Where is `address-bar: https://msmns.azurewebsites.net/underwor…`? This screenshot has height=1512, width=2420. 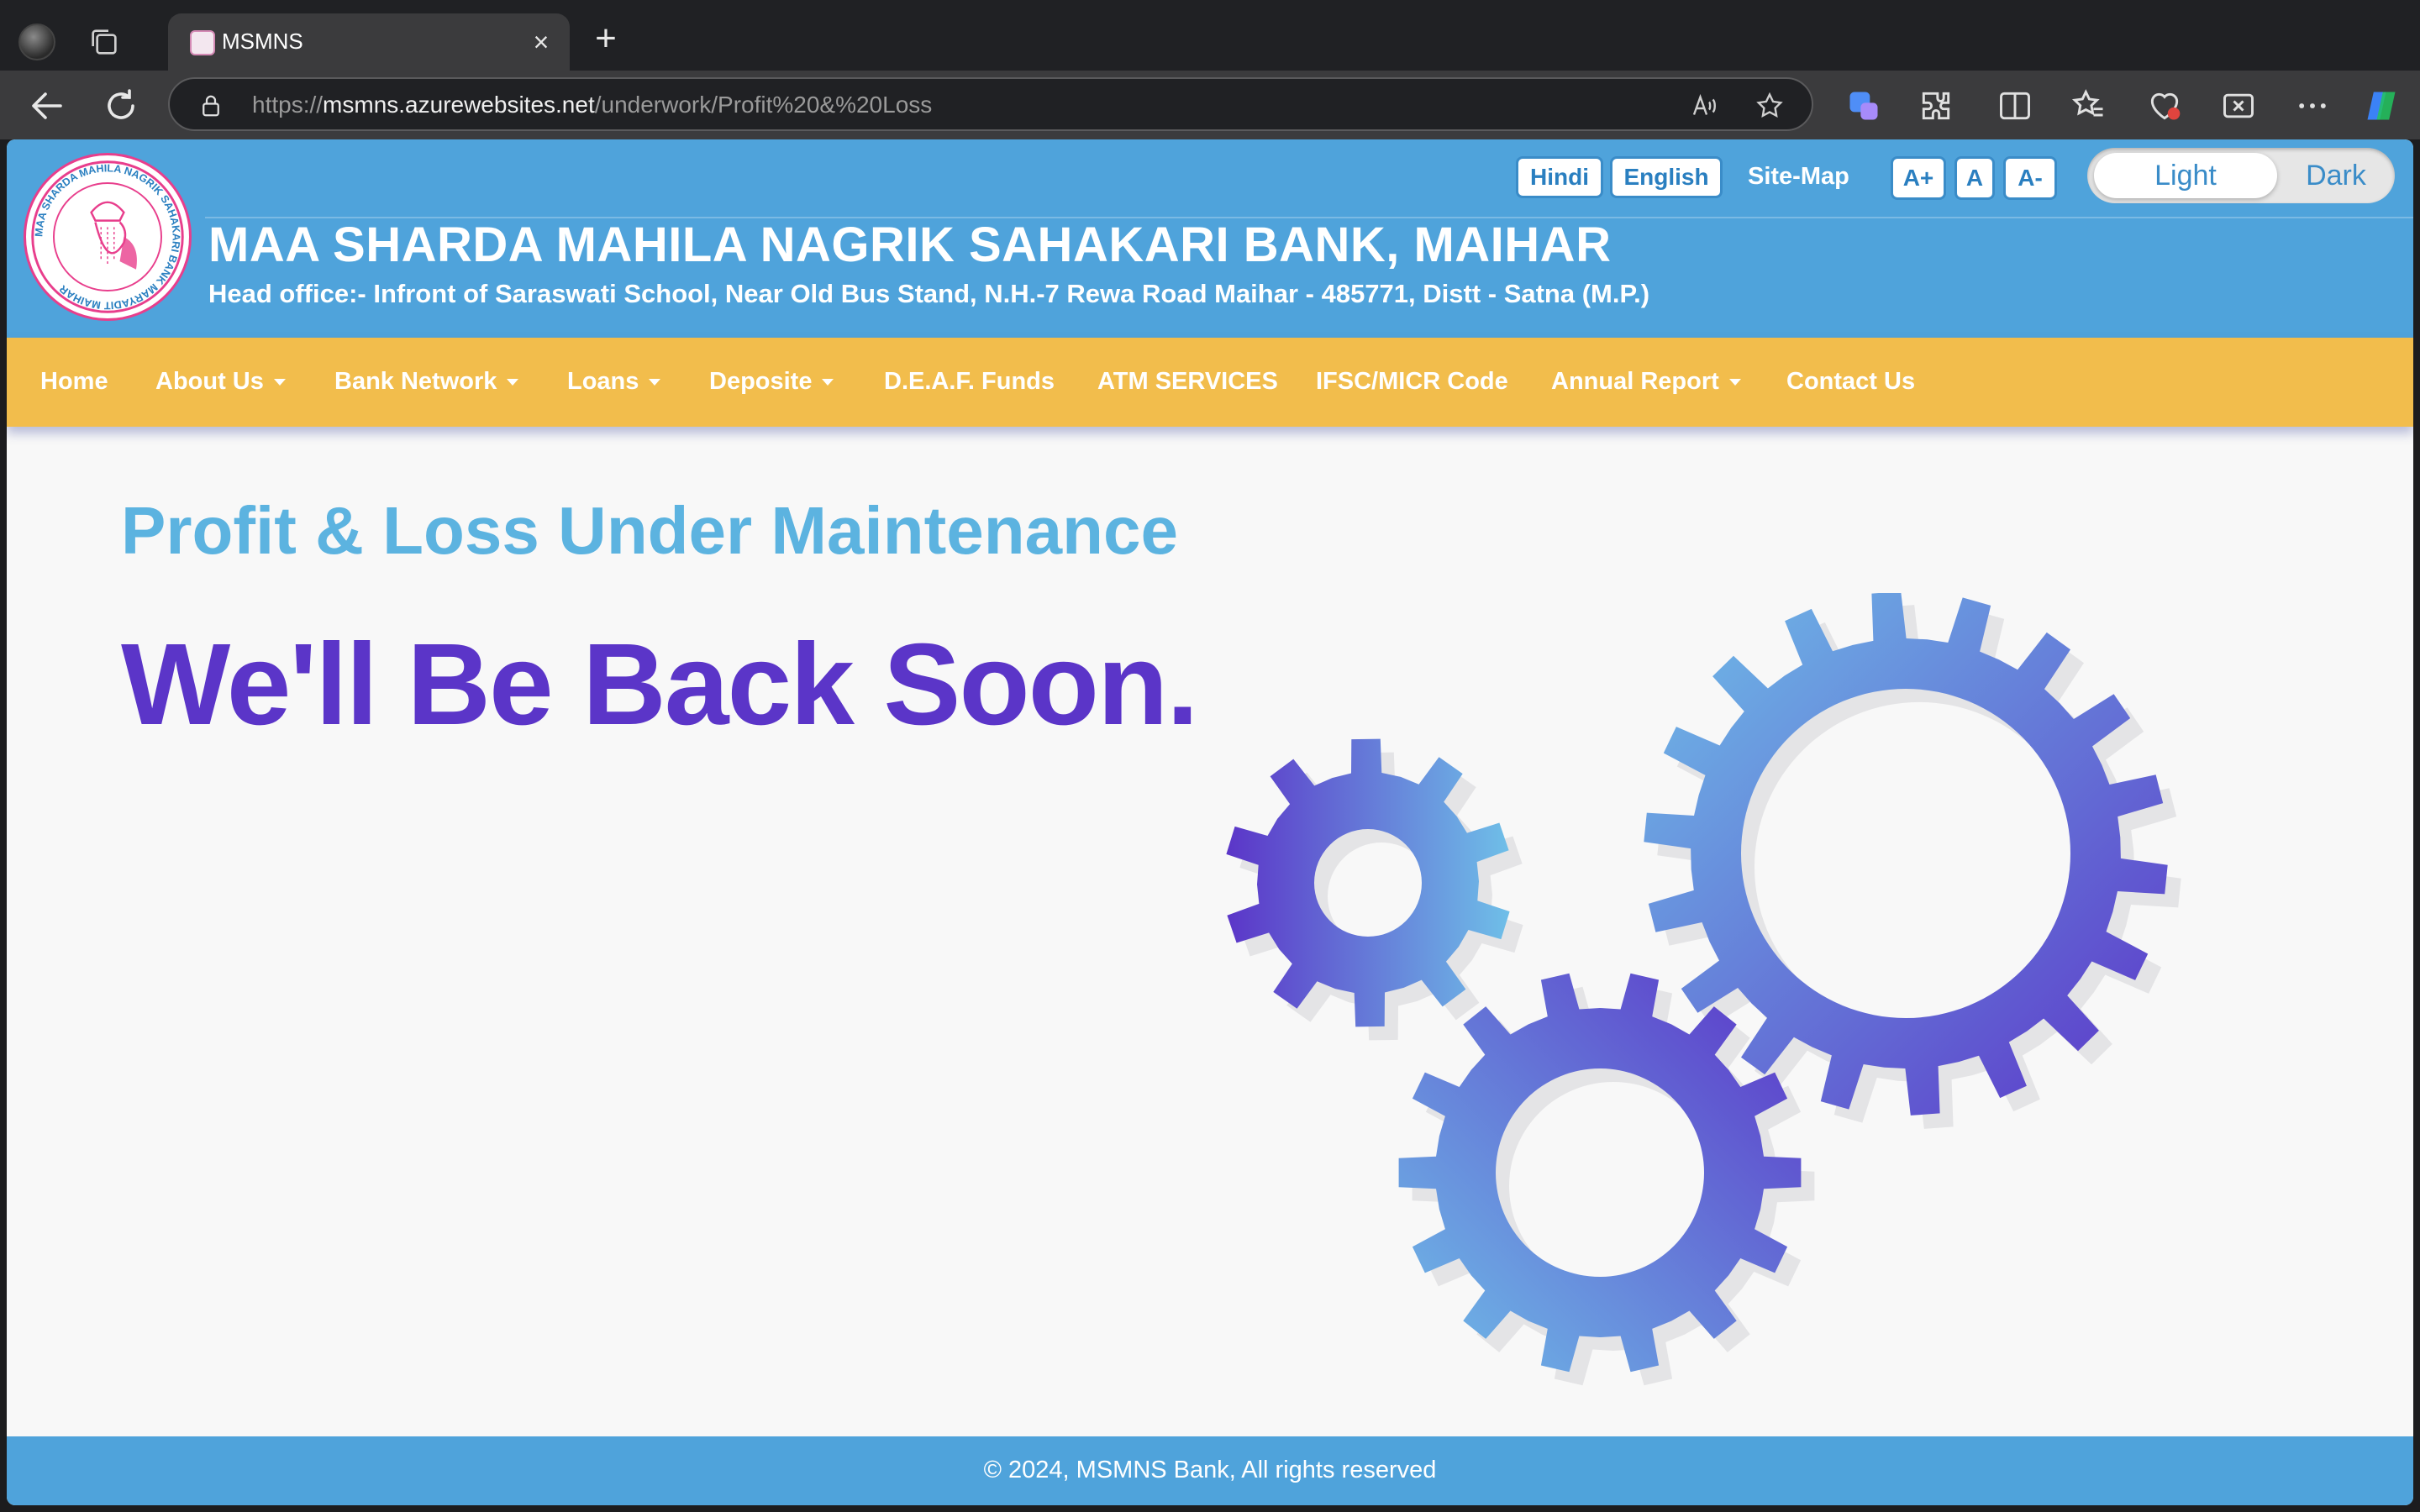 address-bar: https://msmns.azurewebsites.net/underwor… is located at coordinates (991, 104).